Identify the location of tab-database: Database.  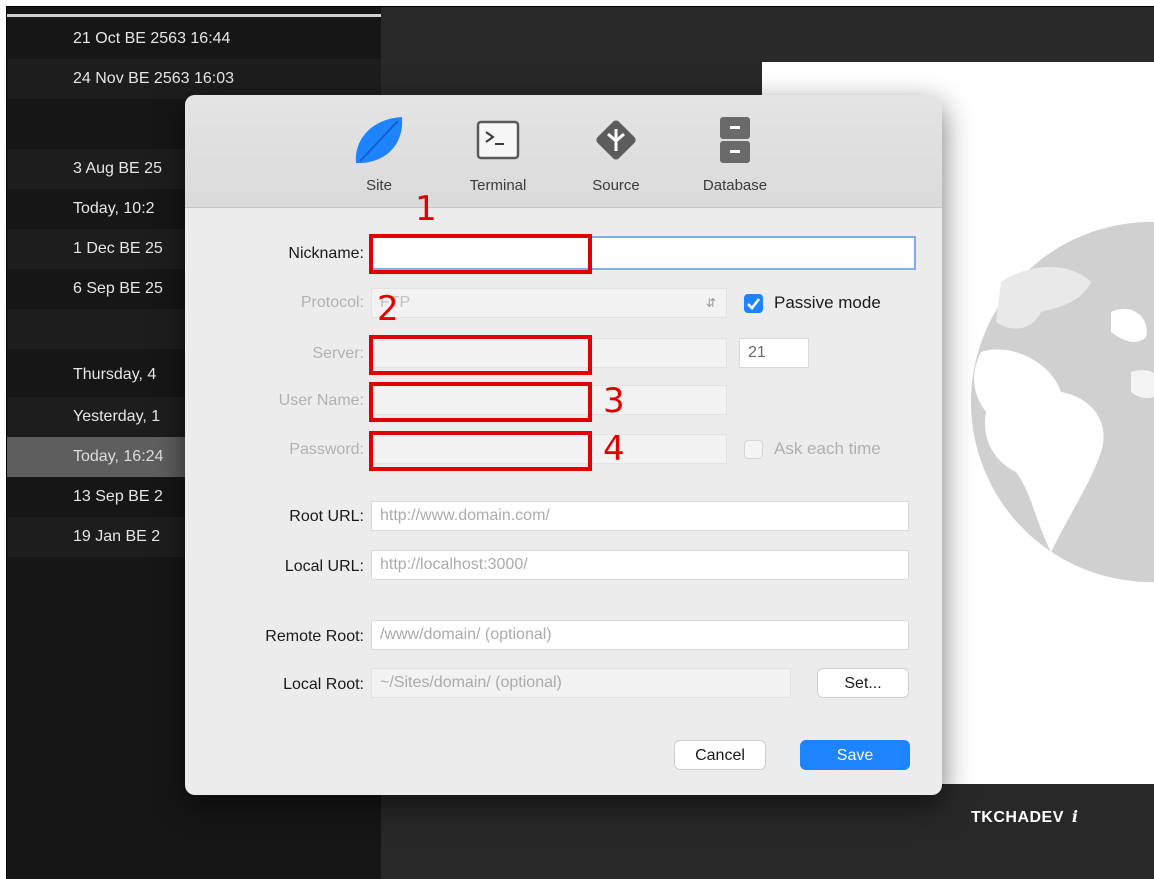
(735, 158).